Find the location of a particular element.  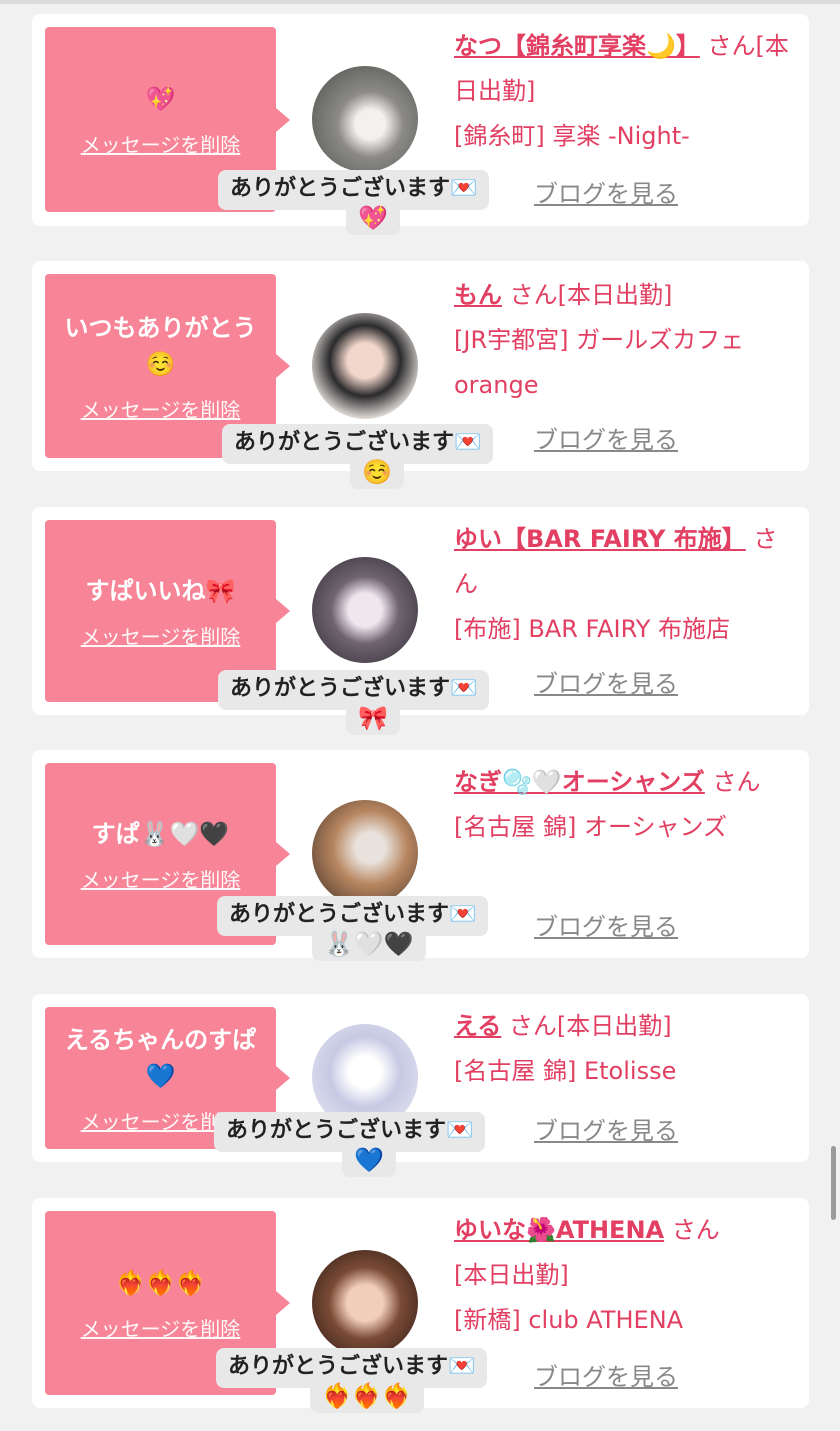

shop-name: [布施] BAR FAIRY 布施店 is located at coordinates (592, 629).